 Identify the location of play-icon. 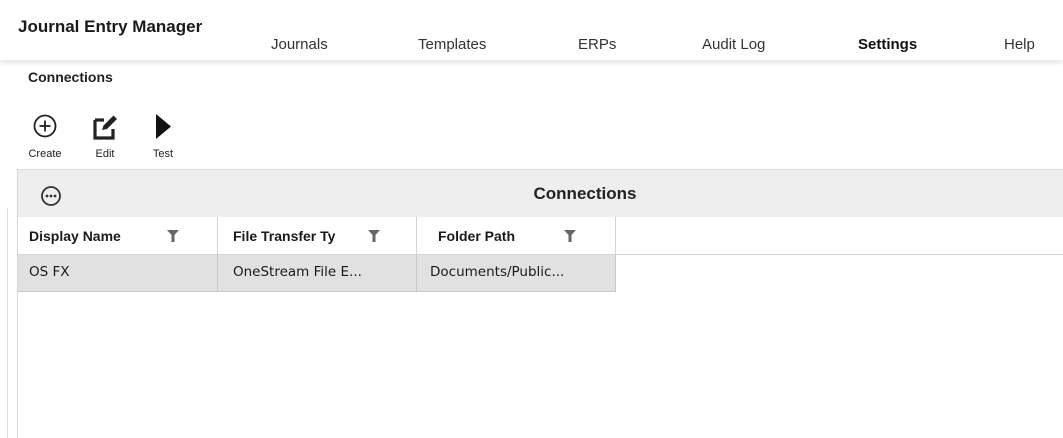
(163, 126).